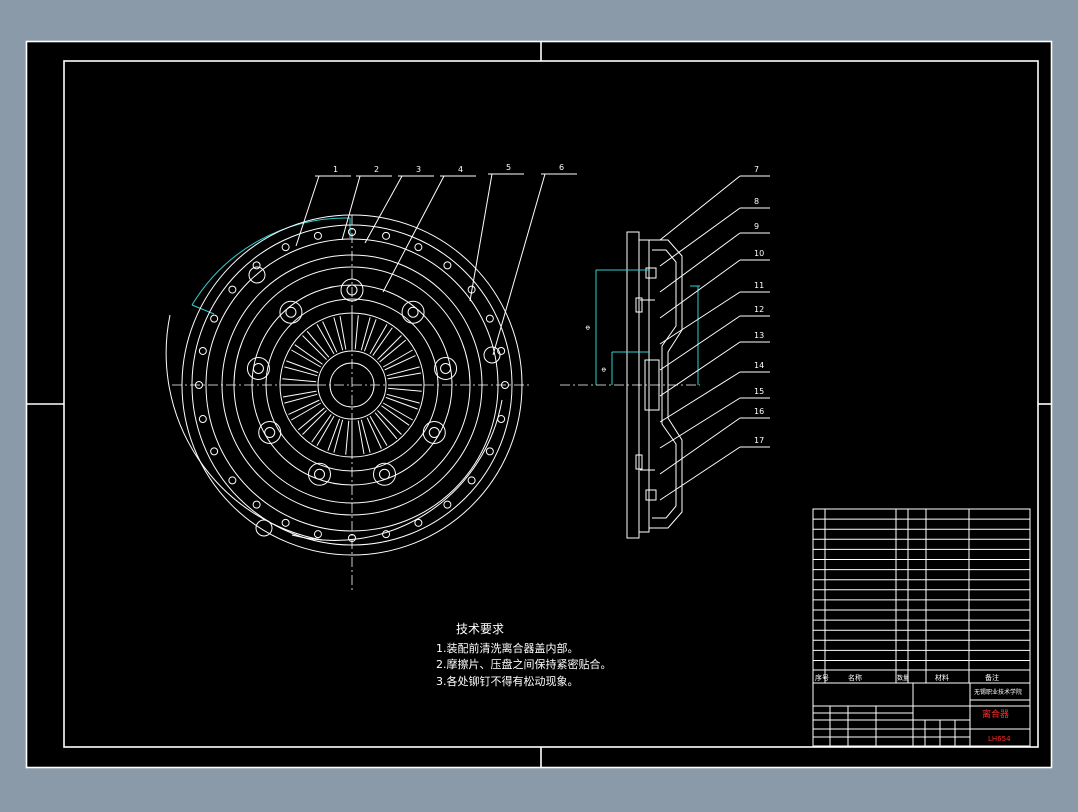 Image resolution: width=1078 pixels, height=812 pixels. I want to click on balloon-10: 10, so click(759, 253).